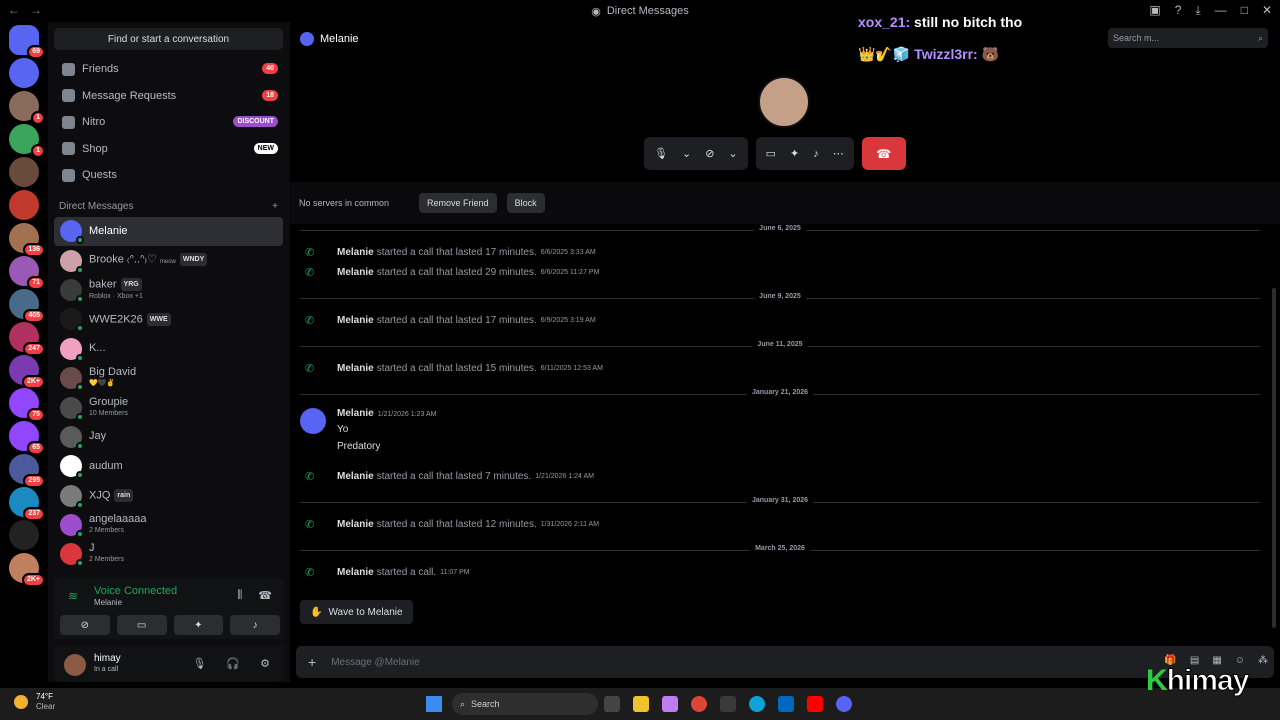  Describe the element at coordinates (27, 405) in the screenshot. I see `server-icon: 75` at that location.